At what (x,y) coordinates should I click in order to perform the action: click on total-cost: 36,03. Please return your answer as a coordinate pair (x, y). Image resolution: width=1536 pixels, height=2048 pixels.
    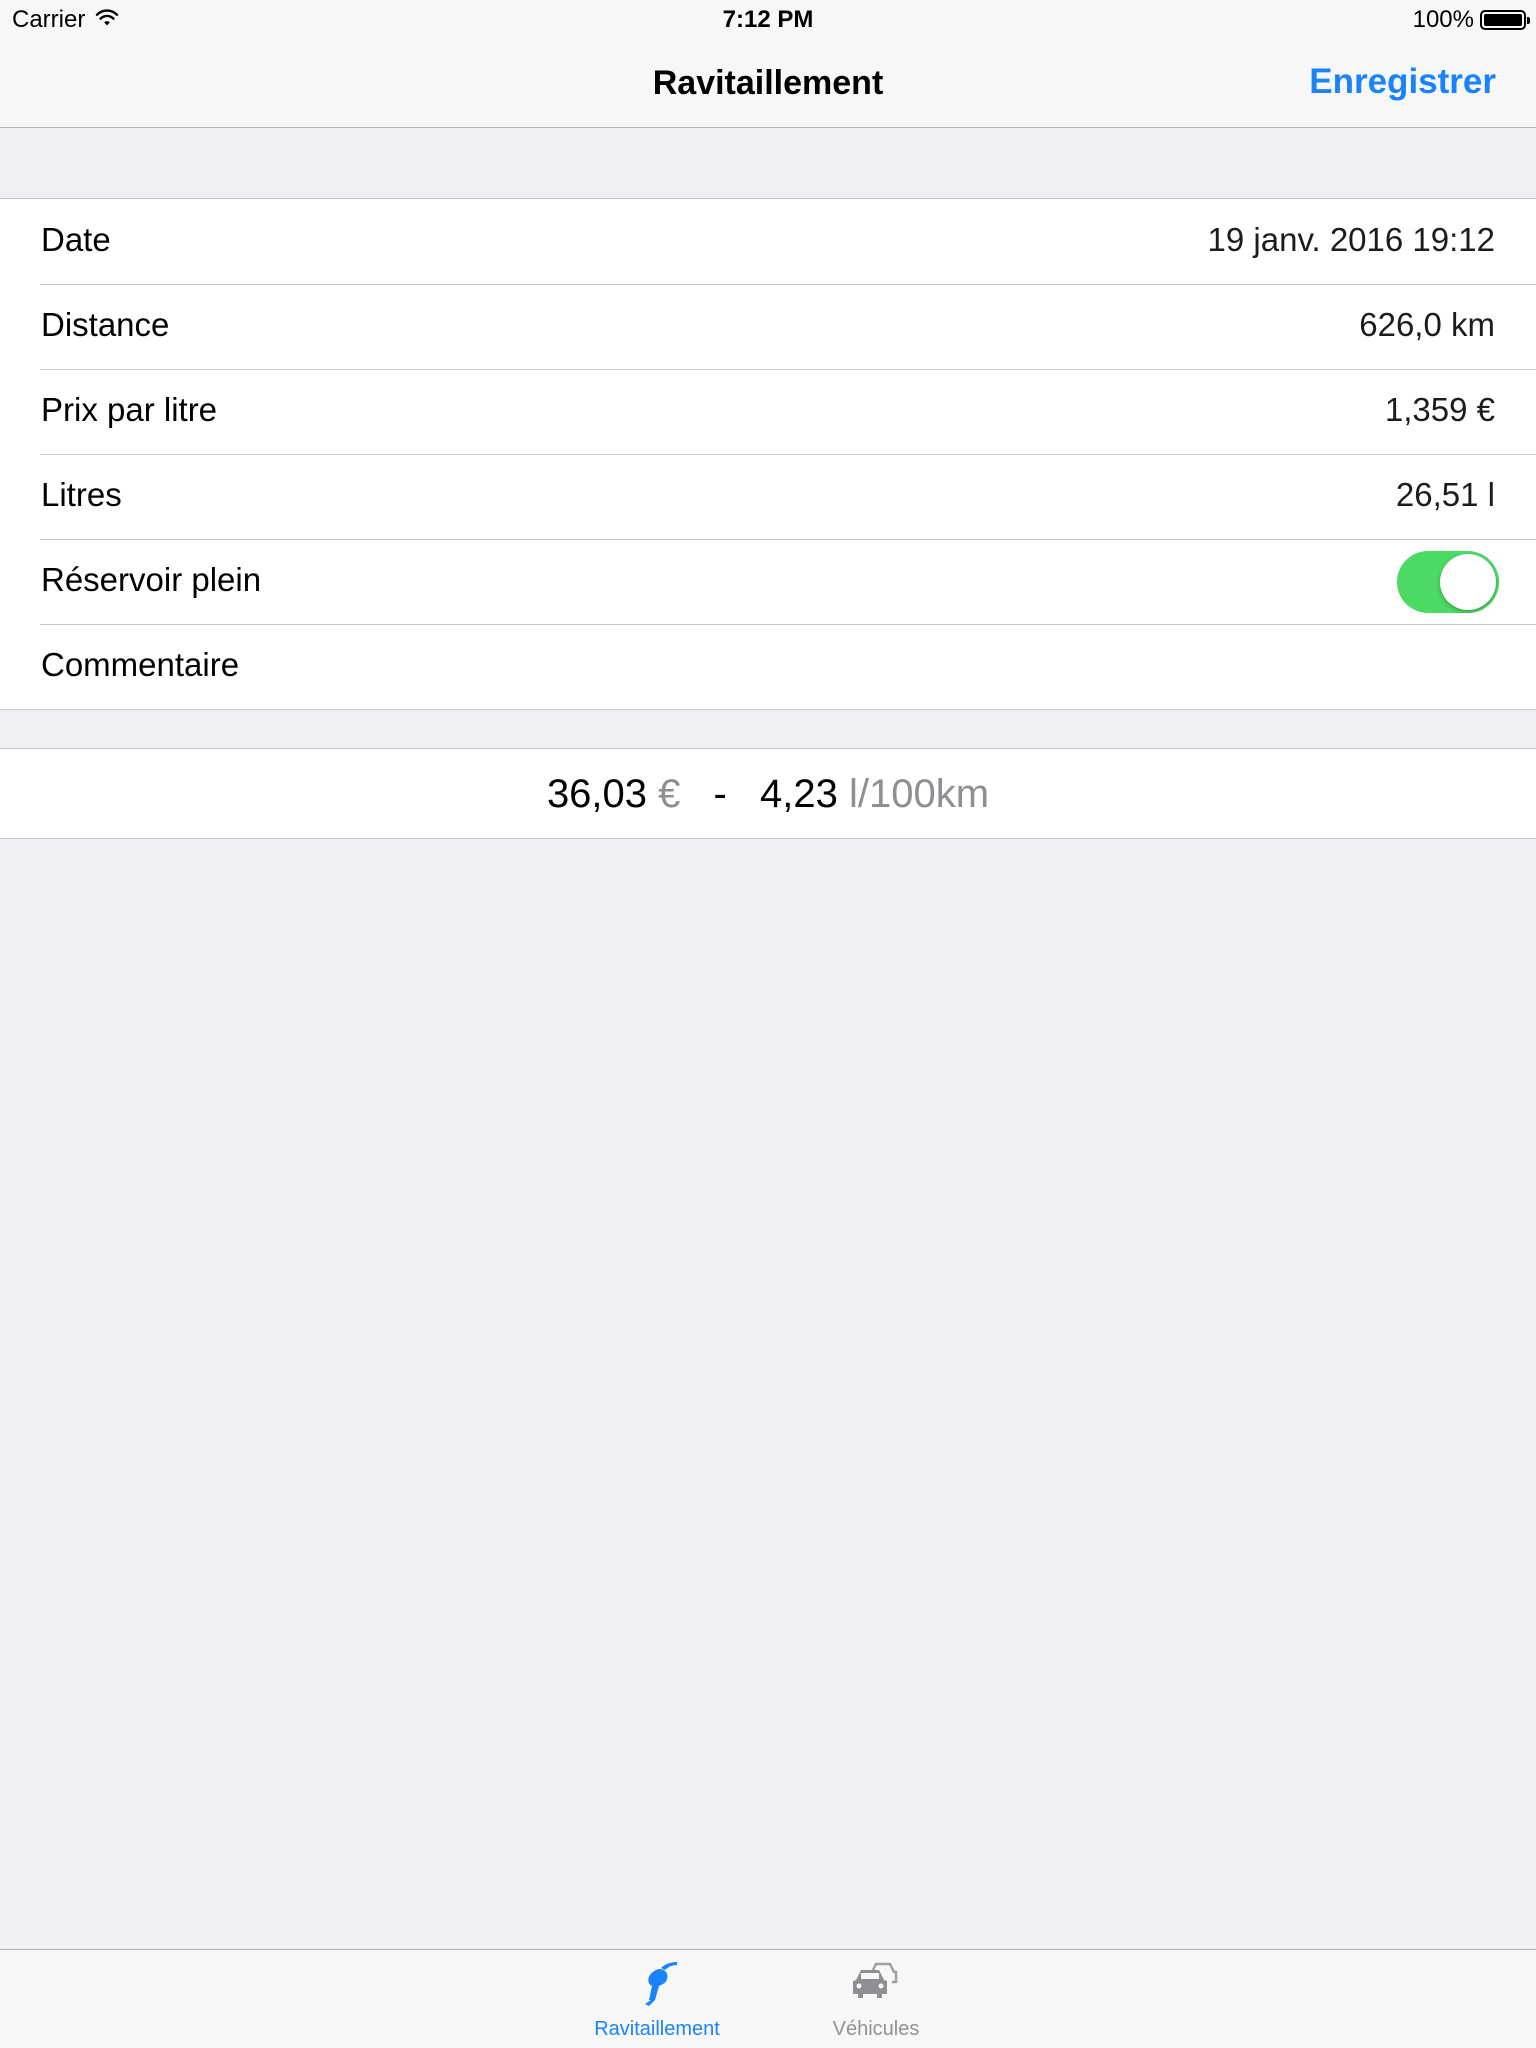
    Looking at the image, I should click on (597, 794).